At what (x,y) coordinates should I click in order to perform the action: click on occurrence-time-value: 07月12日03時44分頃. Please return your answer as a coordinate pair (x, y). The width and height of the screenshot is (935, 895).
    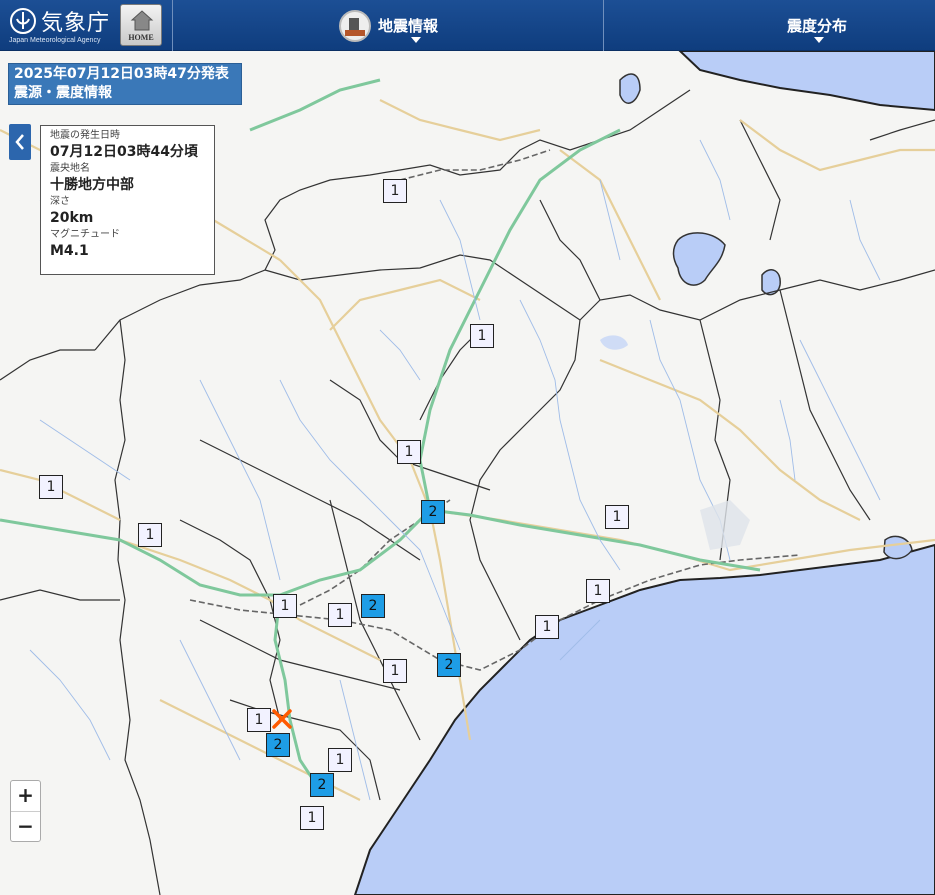
    Looking at the image, I should click on (124, 152).